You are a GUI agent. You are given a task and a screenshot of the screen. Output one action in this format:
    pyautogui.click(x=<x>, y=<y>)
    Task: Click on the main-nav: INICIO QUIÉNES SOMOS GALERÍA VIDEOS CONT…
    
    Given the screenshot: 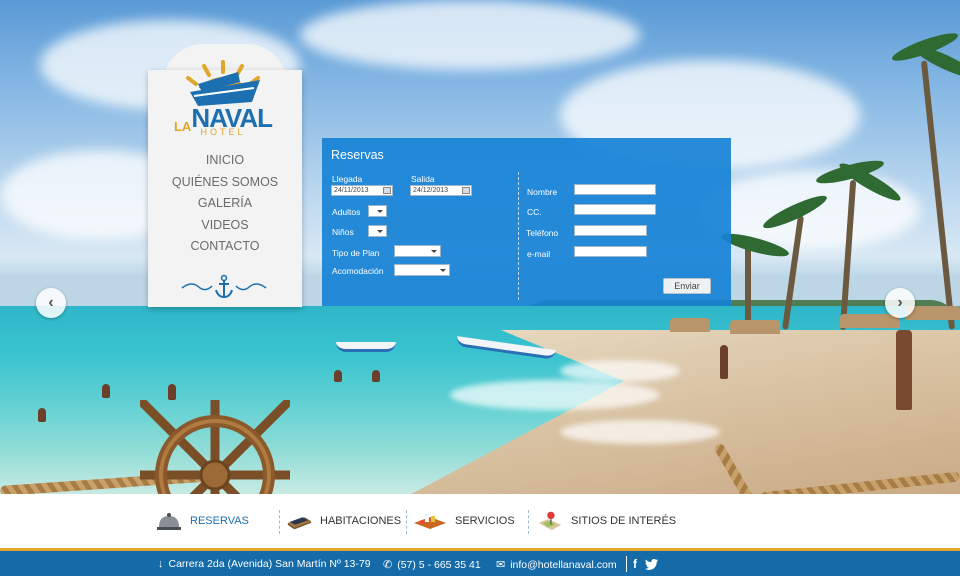 What is the action you would take?
    pyautogui.click(x=225, y=204)
    